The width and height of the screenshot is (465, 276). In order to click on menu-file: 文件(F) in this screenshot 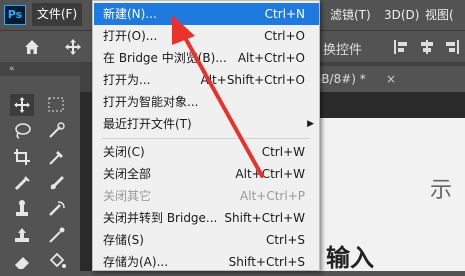, I will do `click(57, 14)`.